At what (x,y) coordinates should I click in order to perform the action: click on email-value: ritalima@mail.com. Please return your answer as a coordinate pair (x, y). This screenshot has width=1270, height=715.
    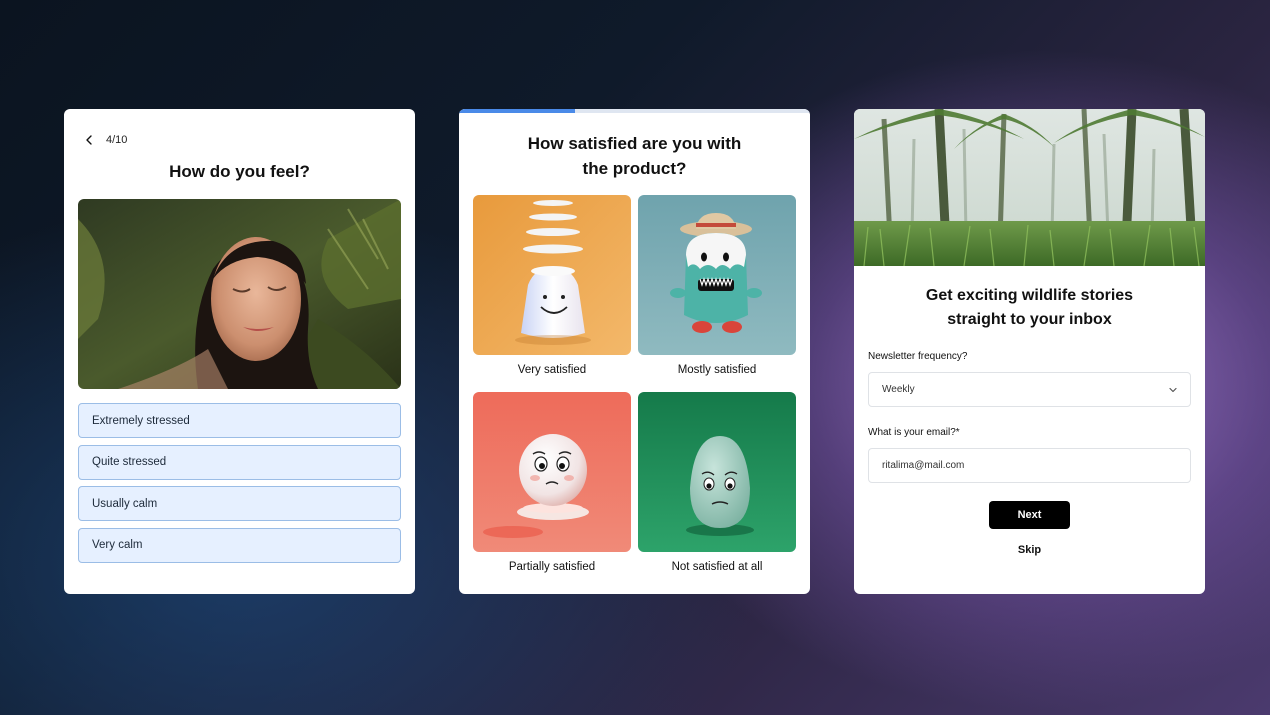
    Looking at the image, I should click on (923, 465).